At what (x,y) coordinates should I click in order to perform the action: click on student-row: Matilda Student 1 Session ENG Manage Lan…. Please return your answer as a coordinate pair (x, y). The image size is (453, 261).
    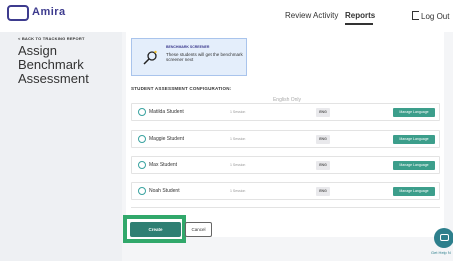
    Looking at the image, I should click on (285, 112).